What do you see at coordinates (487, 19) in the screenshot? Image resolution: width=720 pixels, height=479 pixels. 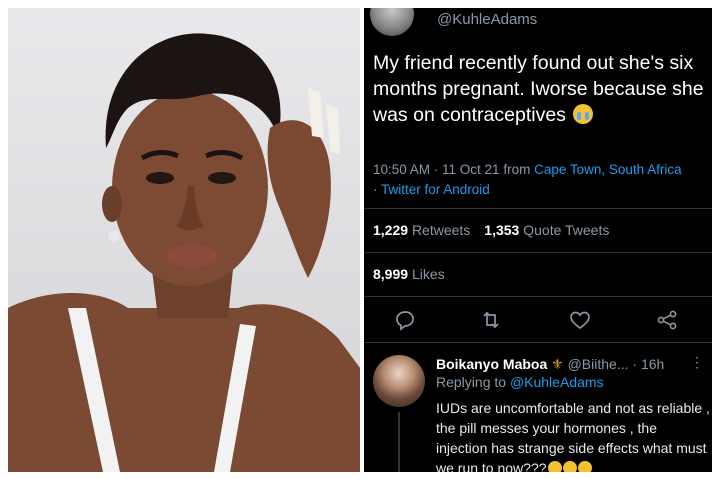 I see `author-handle: @KuhleAdams` at bounding box center [487, 19].